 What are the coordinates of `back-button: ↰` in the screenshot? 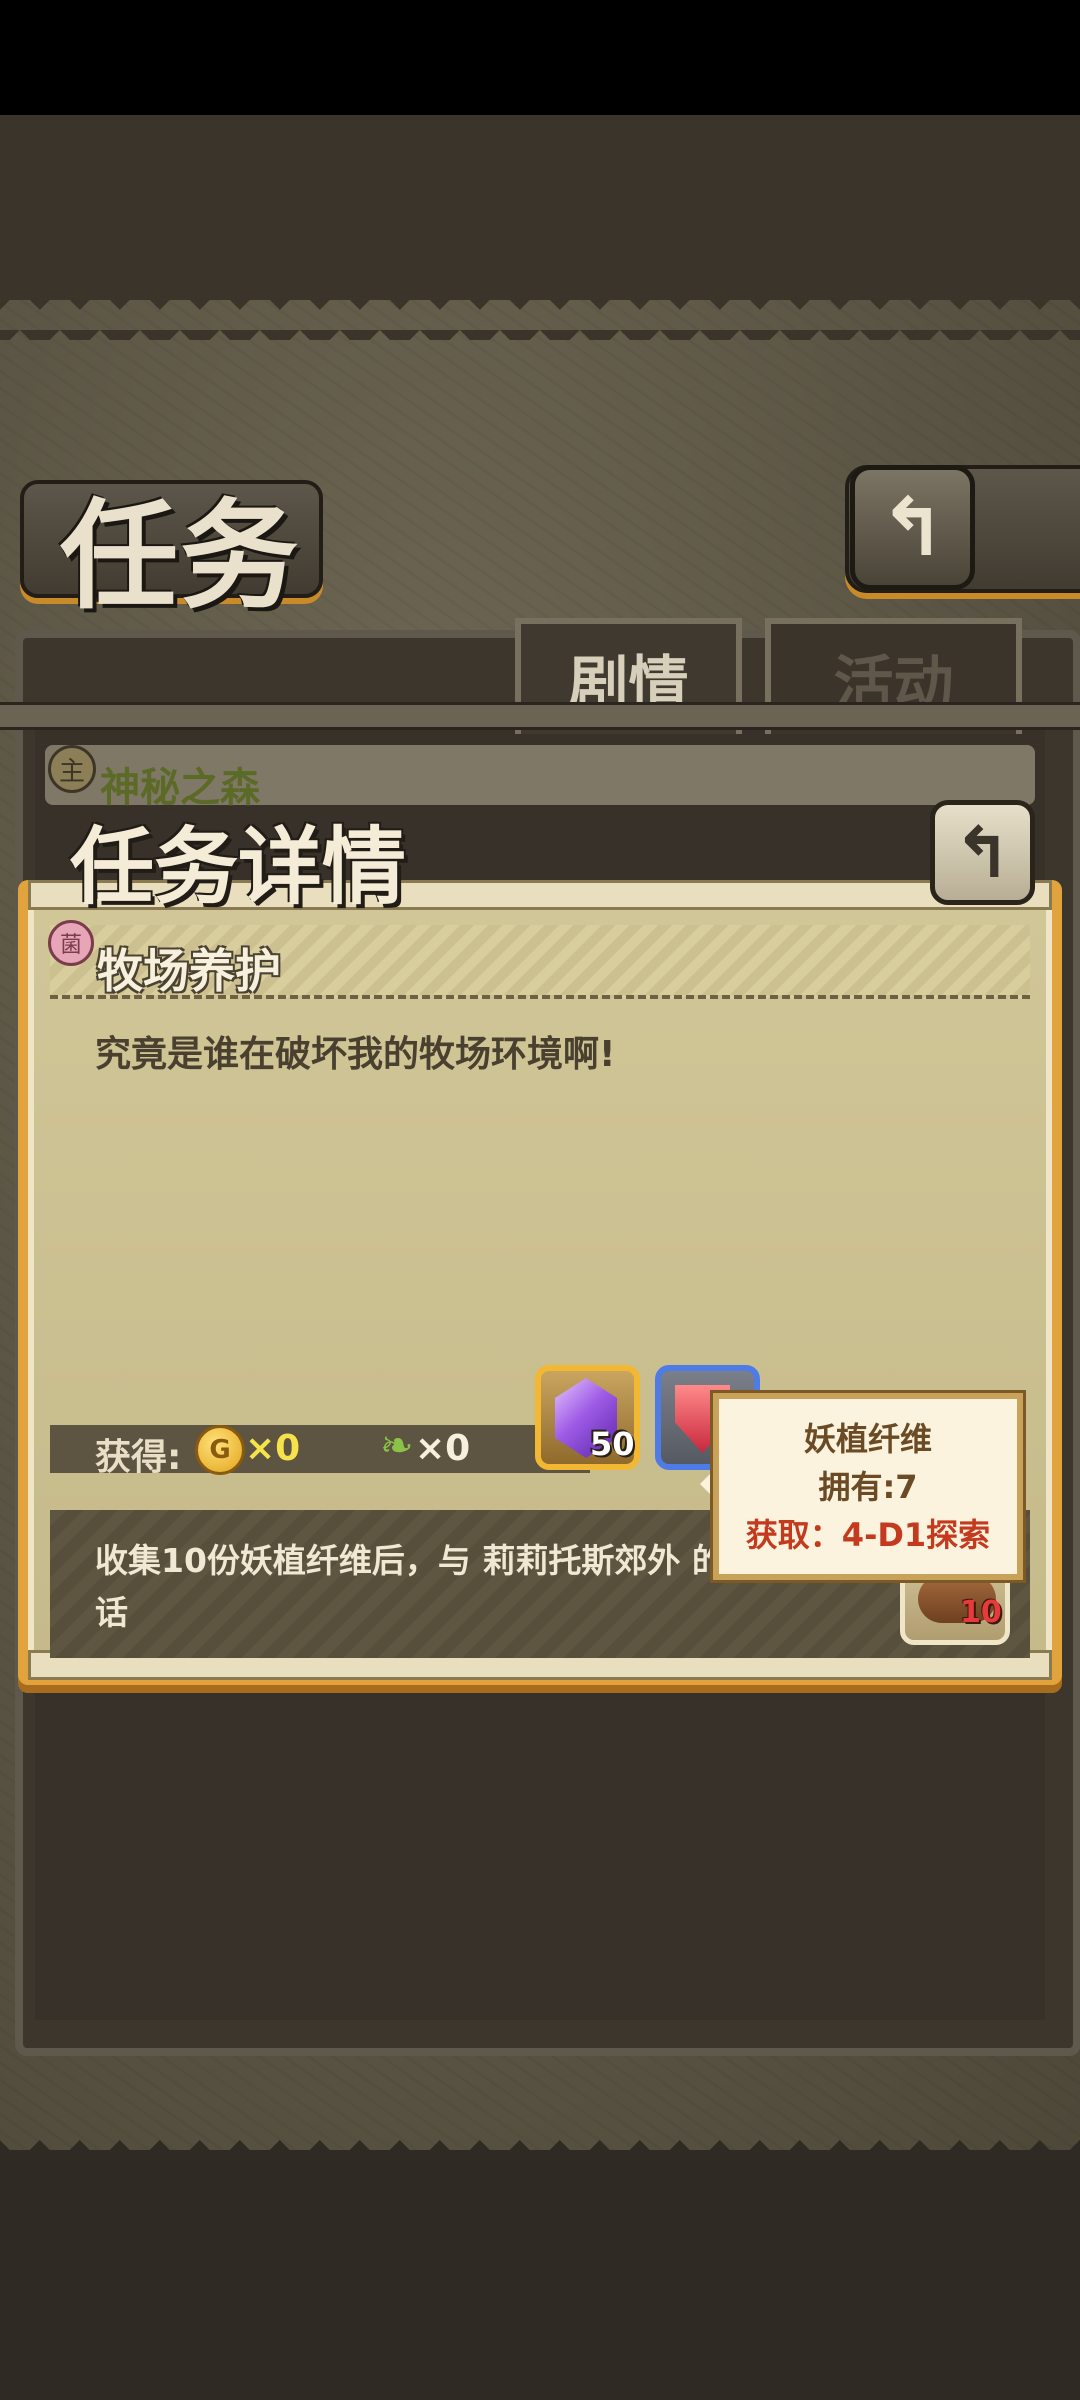 It's located at (912, 527).